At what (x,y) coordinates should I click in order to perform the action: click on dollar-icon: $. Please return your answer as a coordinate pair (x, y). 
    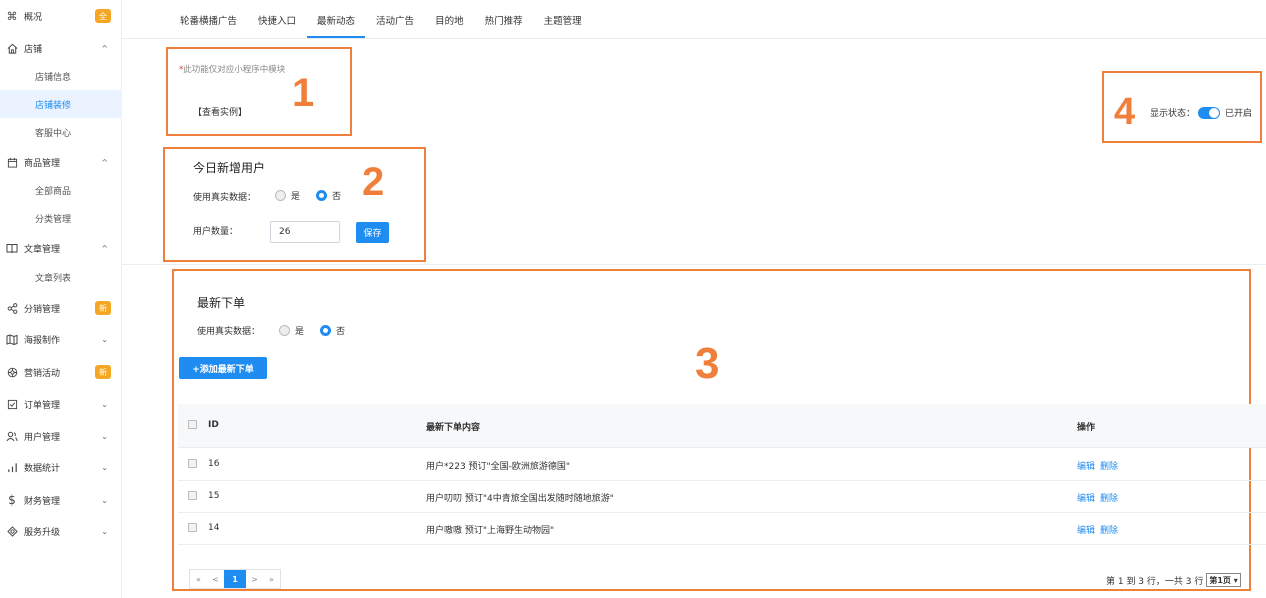
    Looking at the image, I should click on (12, 500).